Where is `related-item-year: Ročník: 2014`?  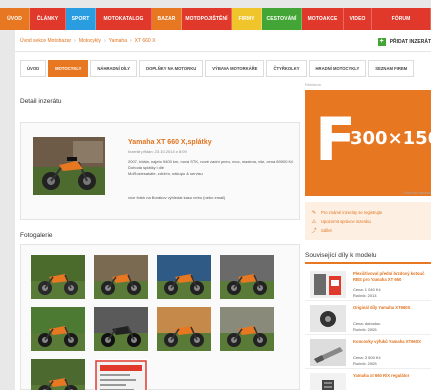
related-item-year: Ročník: 2014 is located at coordinates (365, 295).